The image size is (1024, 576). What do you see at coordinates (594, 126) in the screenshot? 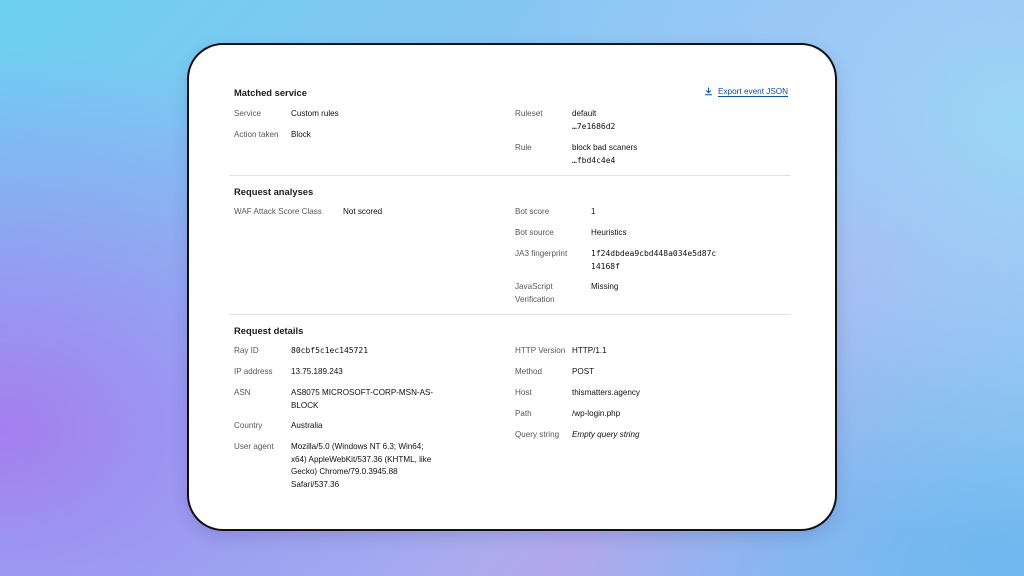
I see `ruleset-id: …7e1686d2` at bounding box center [594, 126].